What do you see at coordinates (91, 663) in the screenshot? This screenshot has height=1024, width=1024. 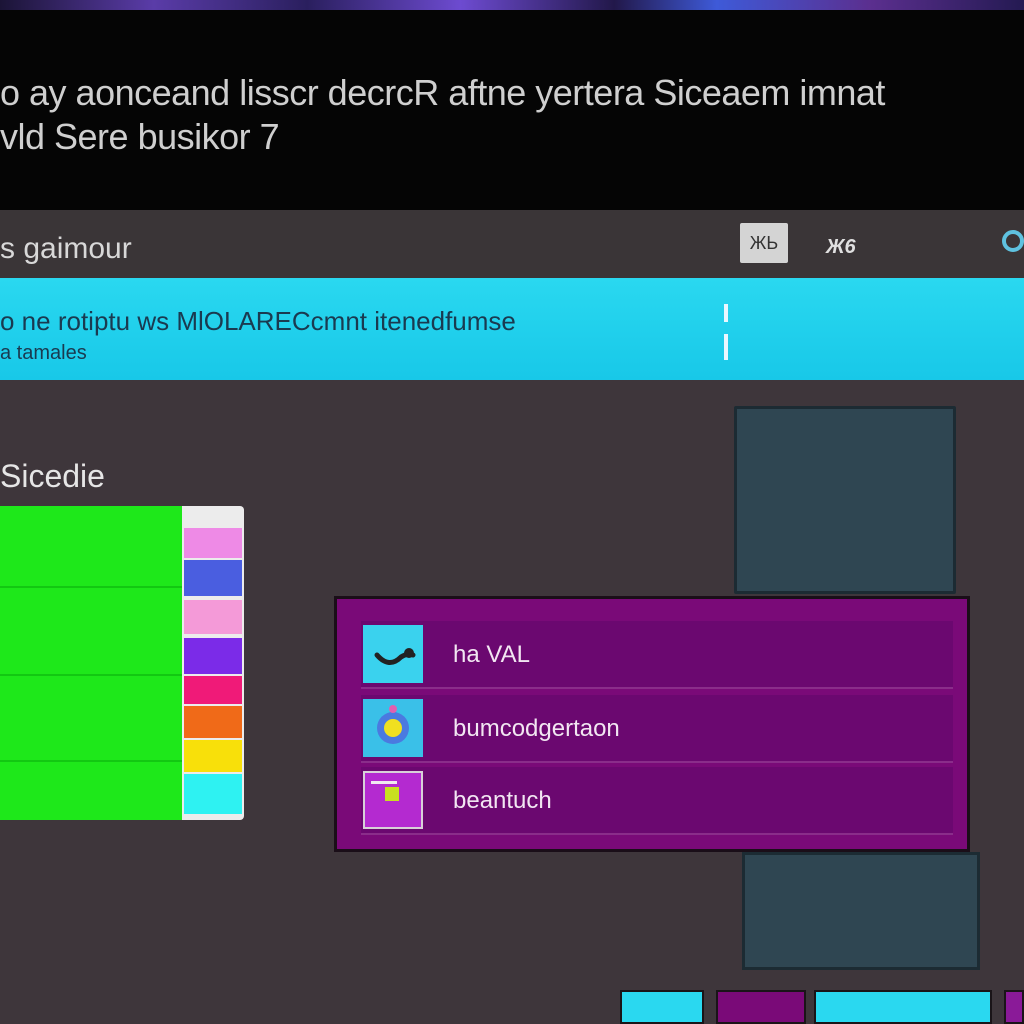 I see `selected-color-preview` at bounding box center [91, 663].